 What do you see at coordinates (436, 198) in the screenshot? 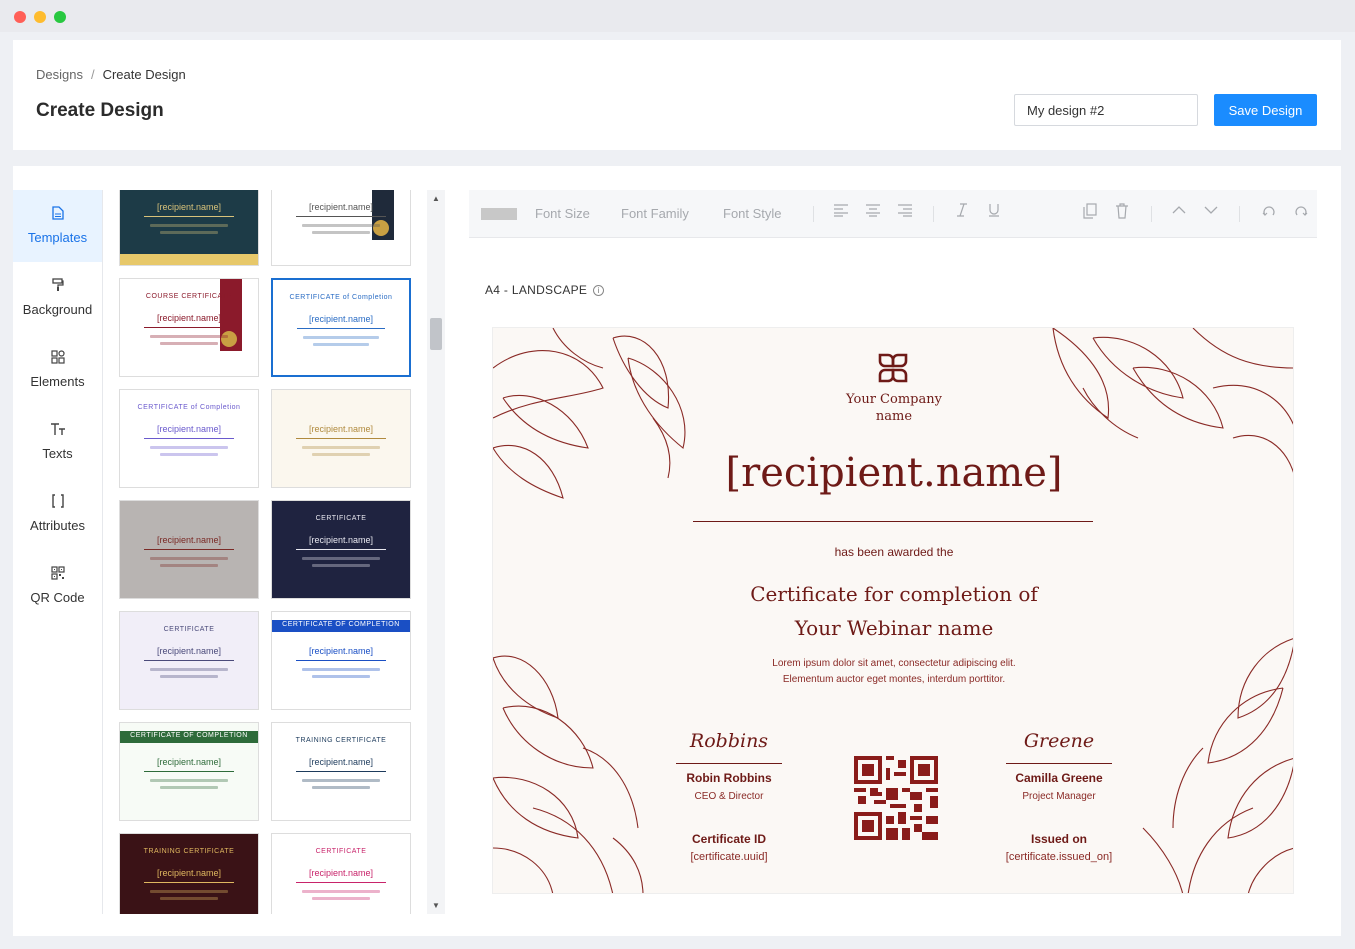
I see `scroll-up-arrow-icon: ▲` at bounding box center [436, 198].